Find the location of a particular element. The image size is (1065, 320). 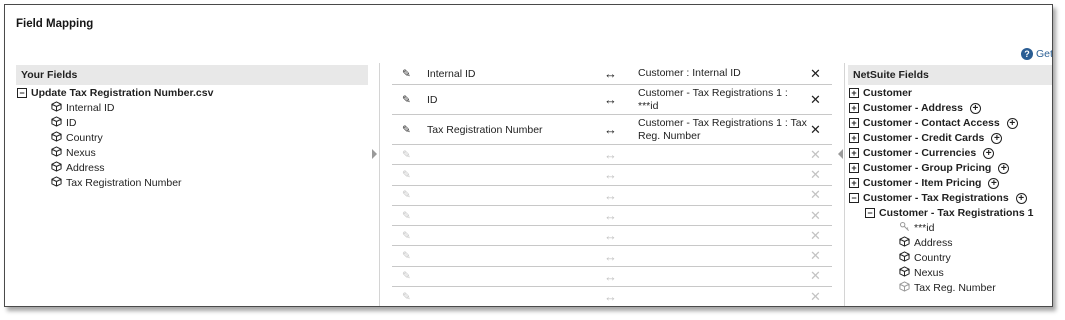

right-divider is located at coordinates (844, 184).